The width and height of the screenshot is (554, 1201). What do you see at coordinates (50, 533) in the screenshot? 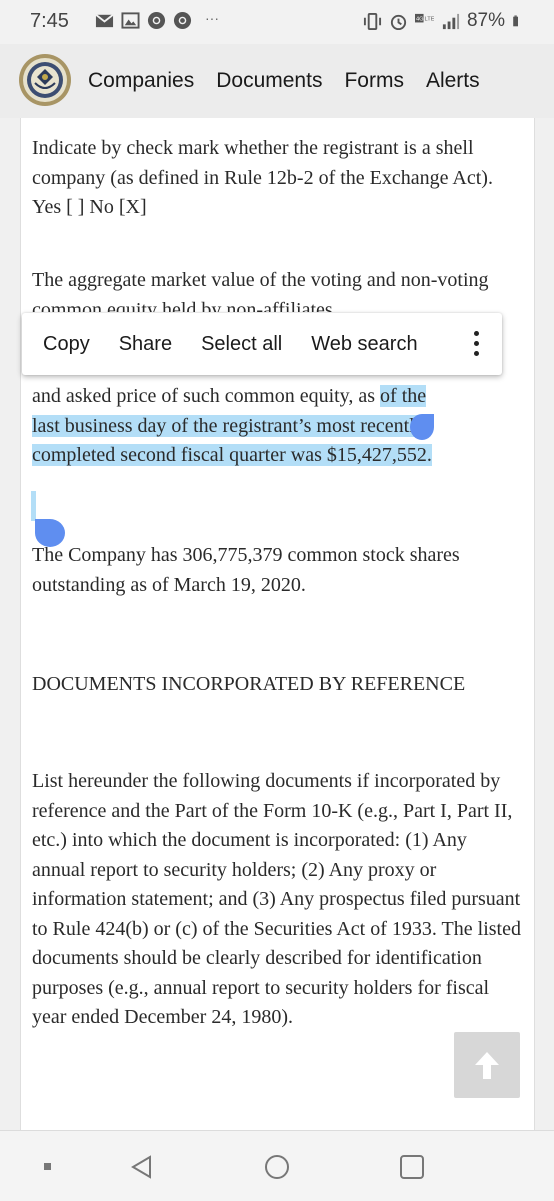
I see `selection-start-handle` at bounding box center [50, 533].